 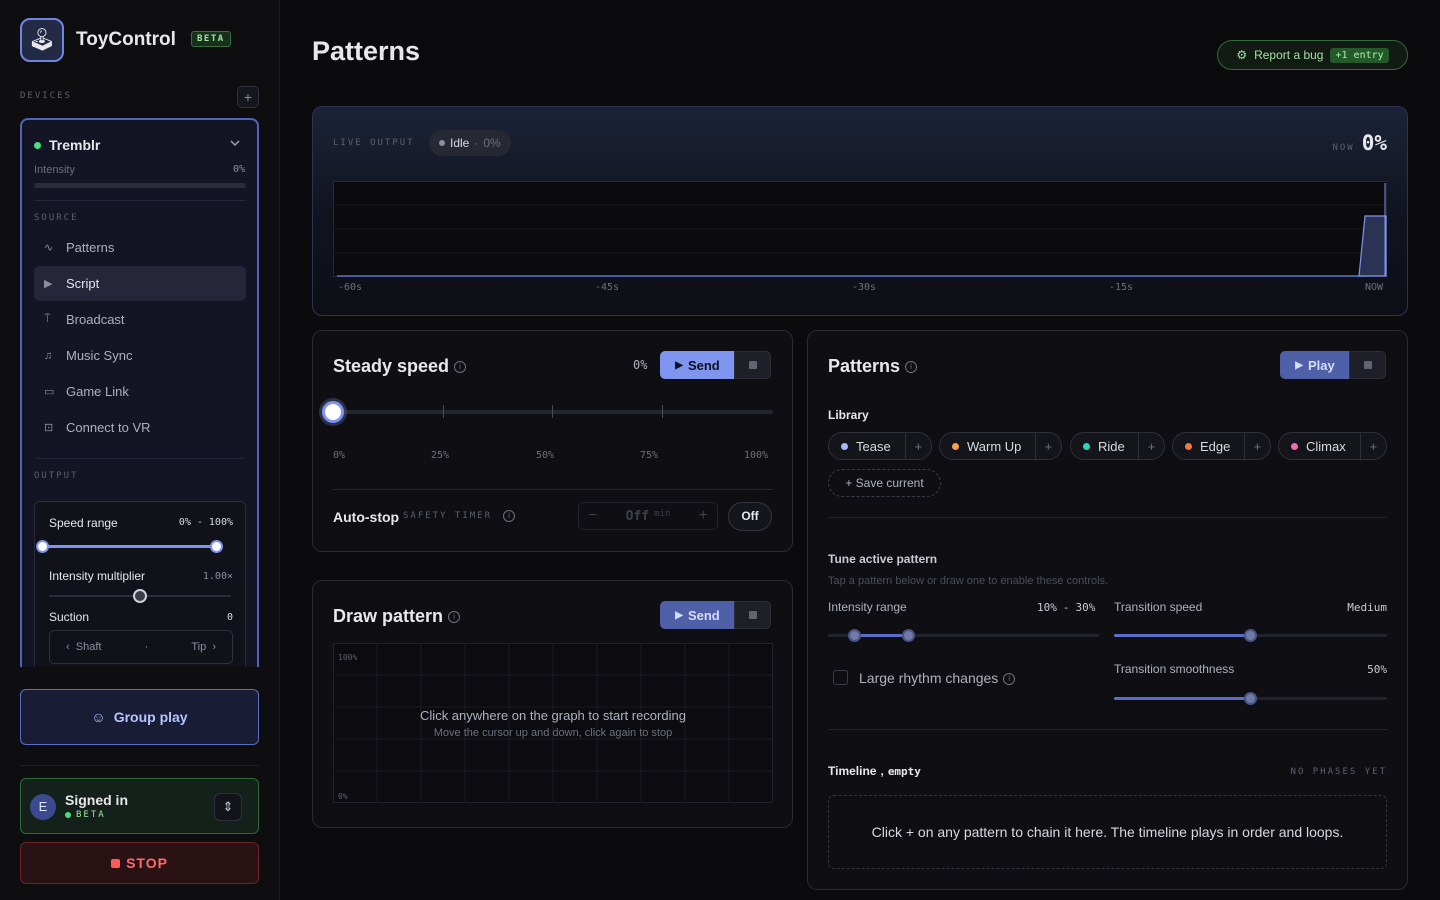 What do you see at coordinates (553, 412) in the screenshot?
I see `steady-speed-track` at bounding box center [553, 412].